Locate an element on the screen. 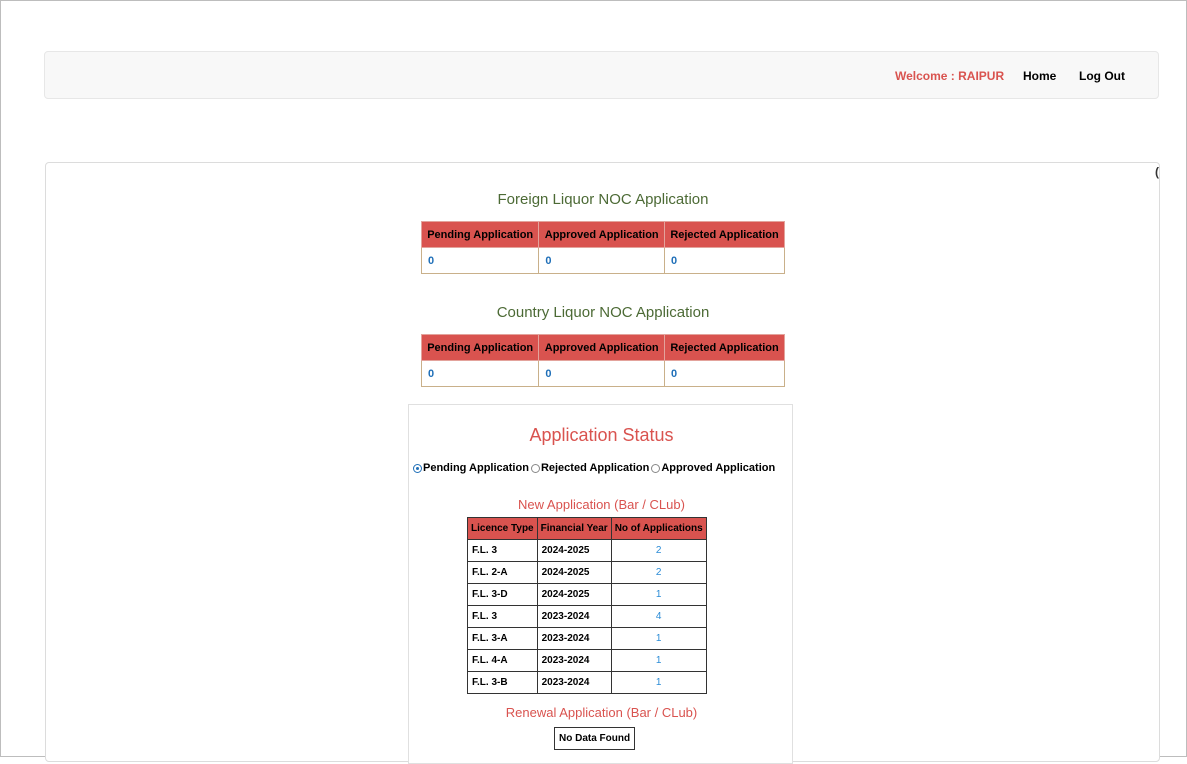 Image resolution: width=1187 pixels, height=764 pixels. country-noc-title: Country Liquor NOC Application is located at coordinates (603, 312).